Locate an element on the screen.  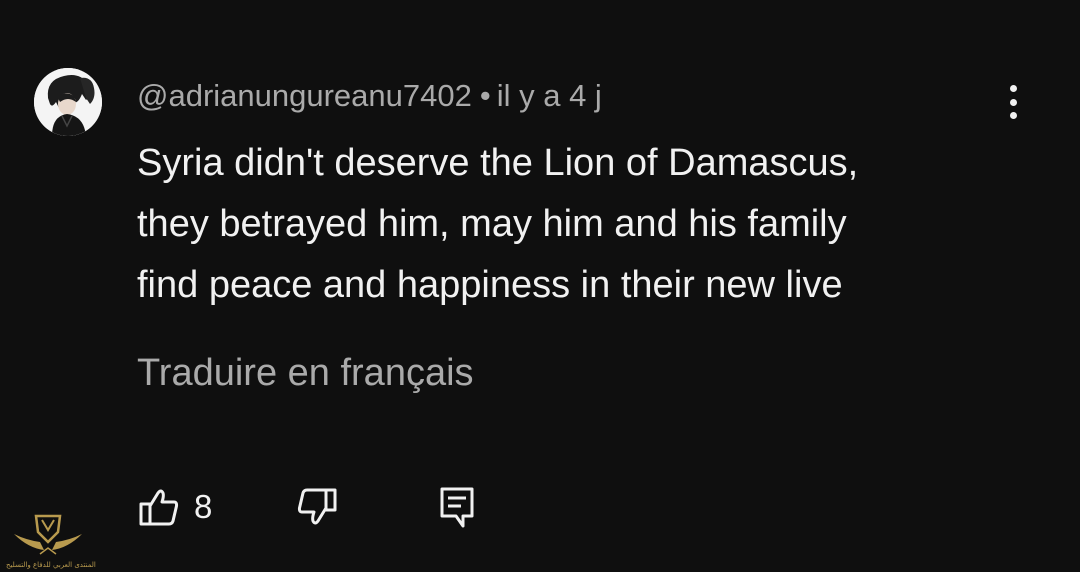
thumb-down-icon is located at coordinates (317, 506).